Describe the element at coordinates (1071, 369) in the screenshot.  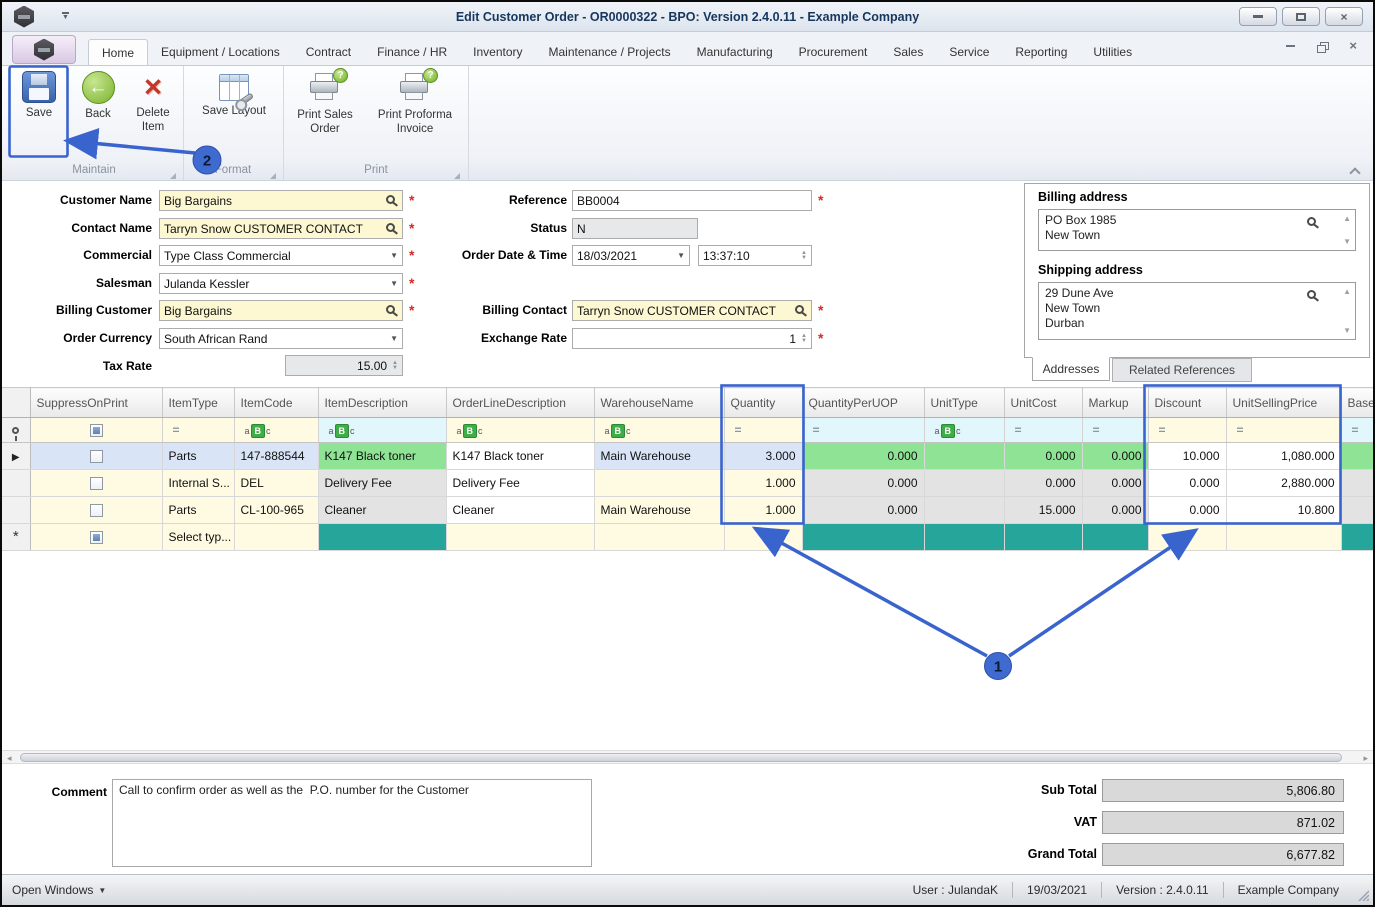
I see `tab-addresses: Addresses` at that location.